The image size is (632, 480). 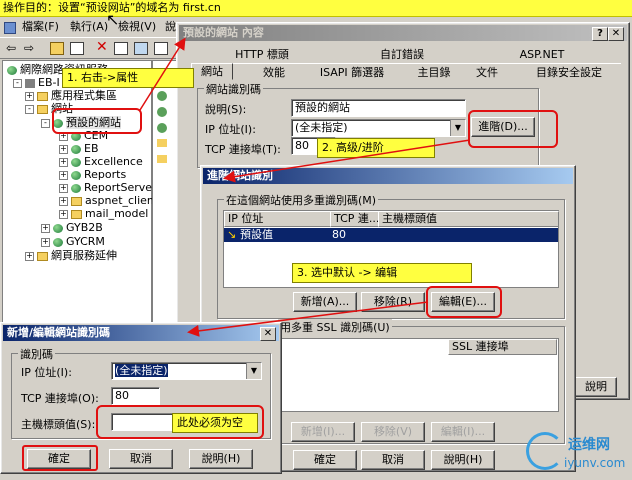 What do you see at coordinates (36, 82) in the screenshot?
I see `tree-server: - EB-I` at bounding box center [36, 82].